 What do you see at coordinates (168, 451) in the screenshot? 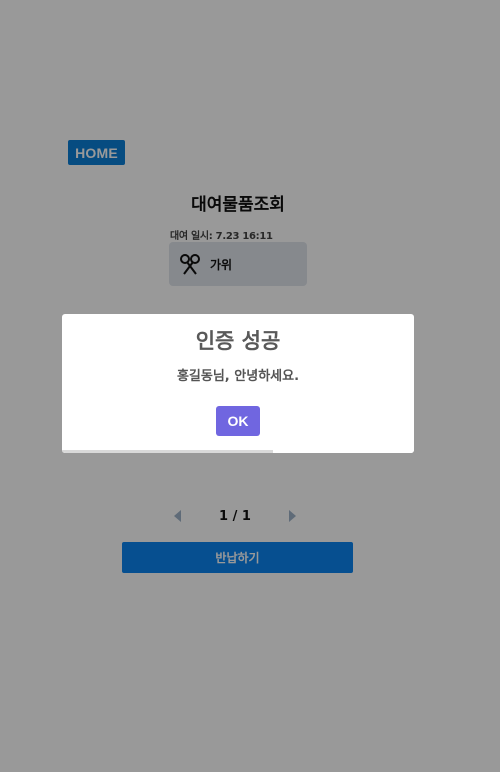
I see `timer-progress-bar` at bounding box center [168, 451].